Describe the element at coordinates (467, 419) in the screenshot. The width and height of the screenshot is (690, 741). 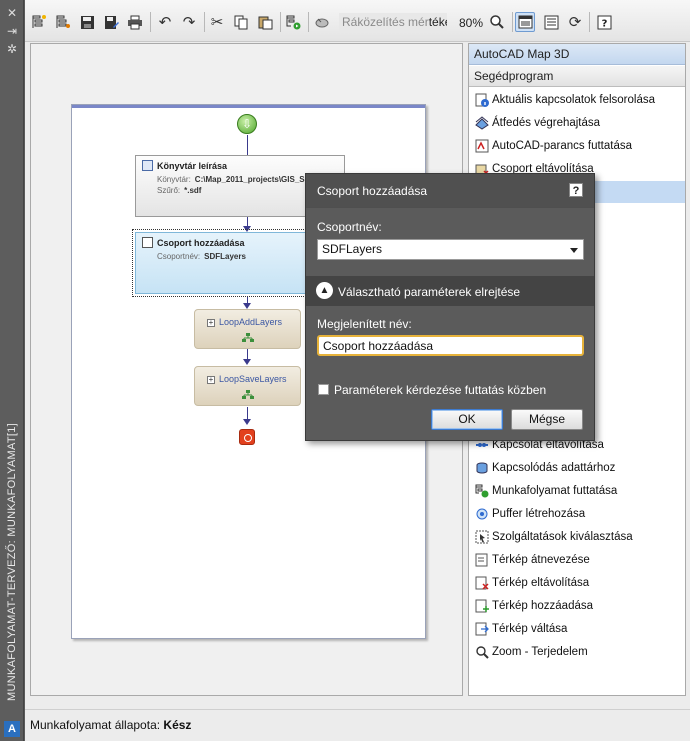
I see `ok-button: OK` at that location.